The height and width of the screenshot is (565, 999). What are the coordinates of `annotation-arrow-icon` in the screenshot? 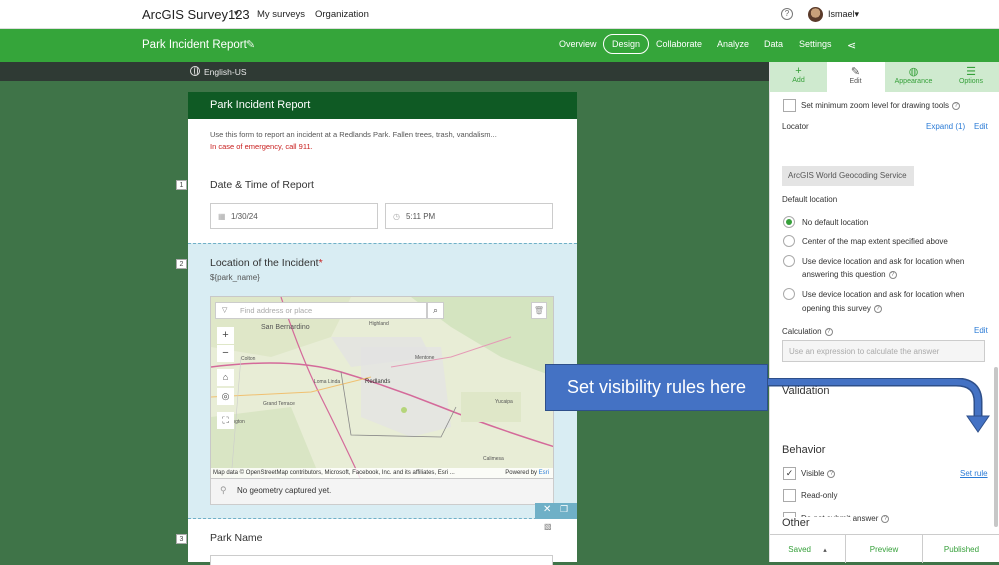 It's located at (879, 405).